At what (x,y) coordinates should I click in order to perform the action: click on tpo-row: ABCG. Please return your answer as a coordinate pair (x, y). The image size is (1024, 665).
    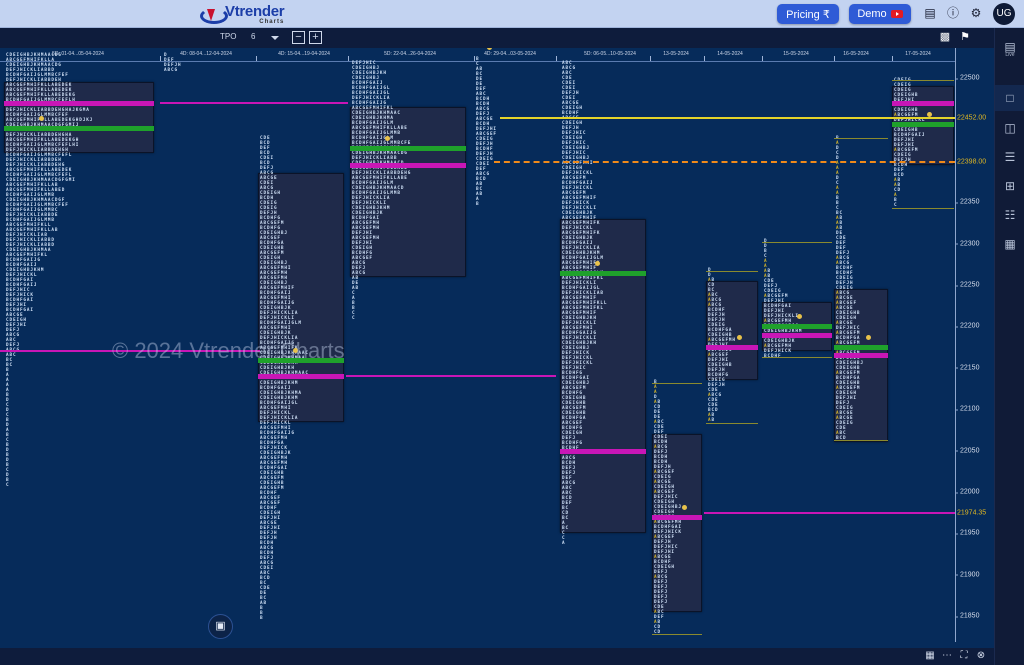
    Looking at the image, I should click on (171, 71).